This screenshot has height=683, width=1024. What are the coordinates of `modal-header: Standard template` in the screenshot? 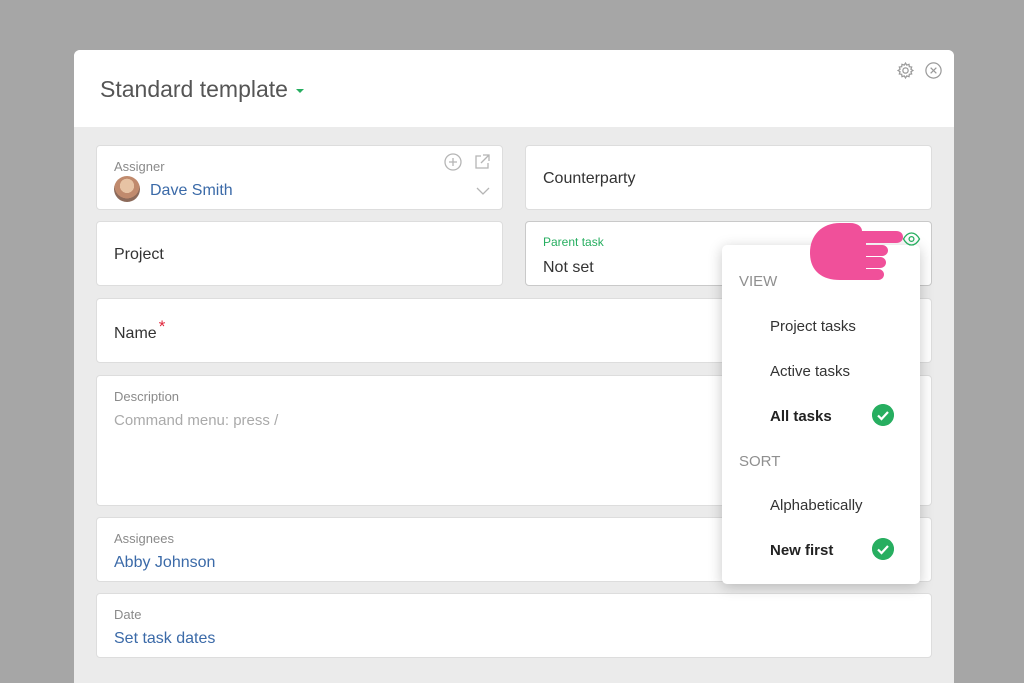 It's located at (514, 88).